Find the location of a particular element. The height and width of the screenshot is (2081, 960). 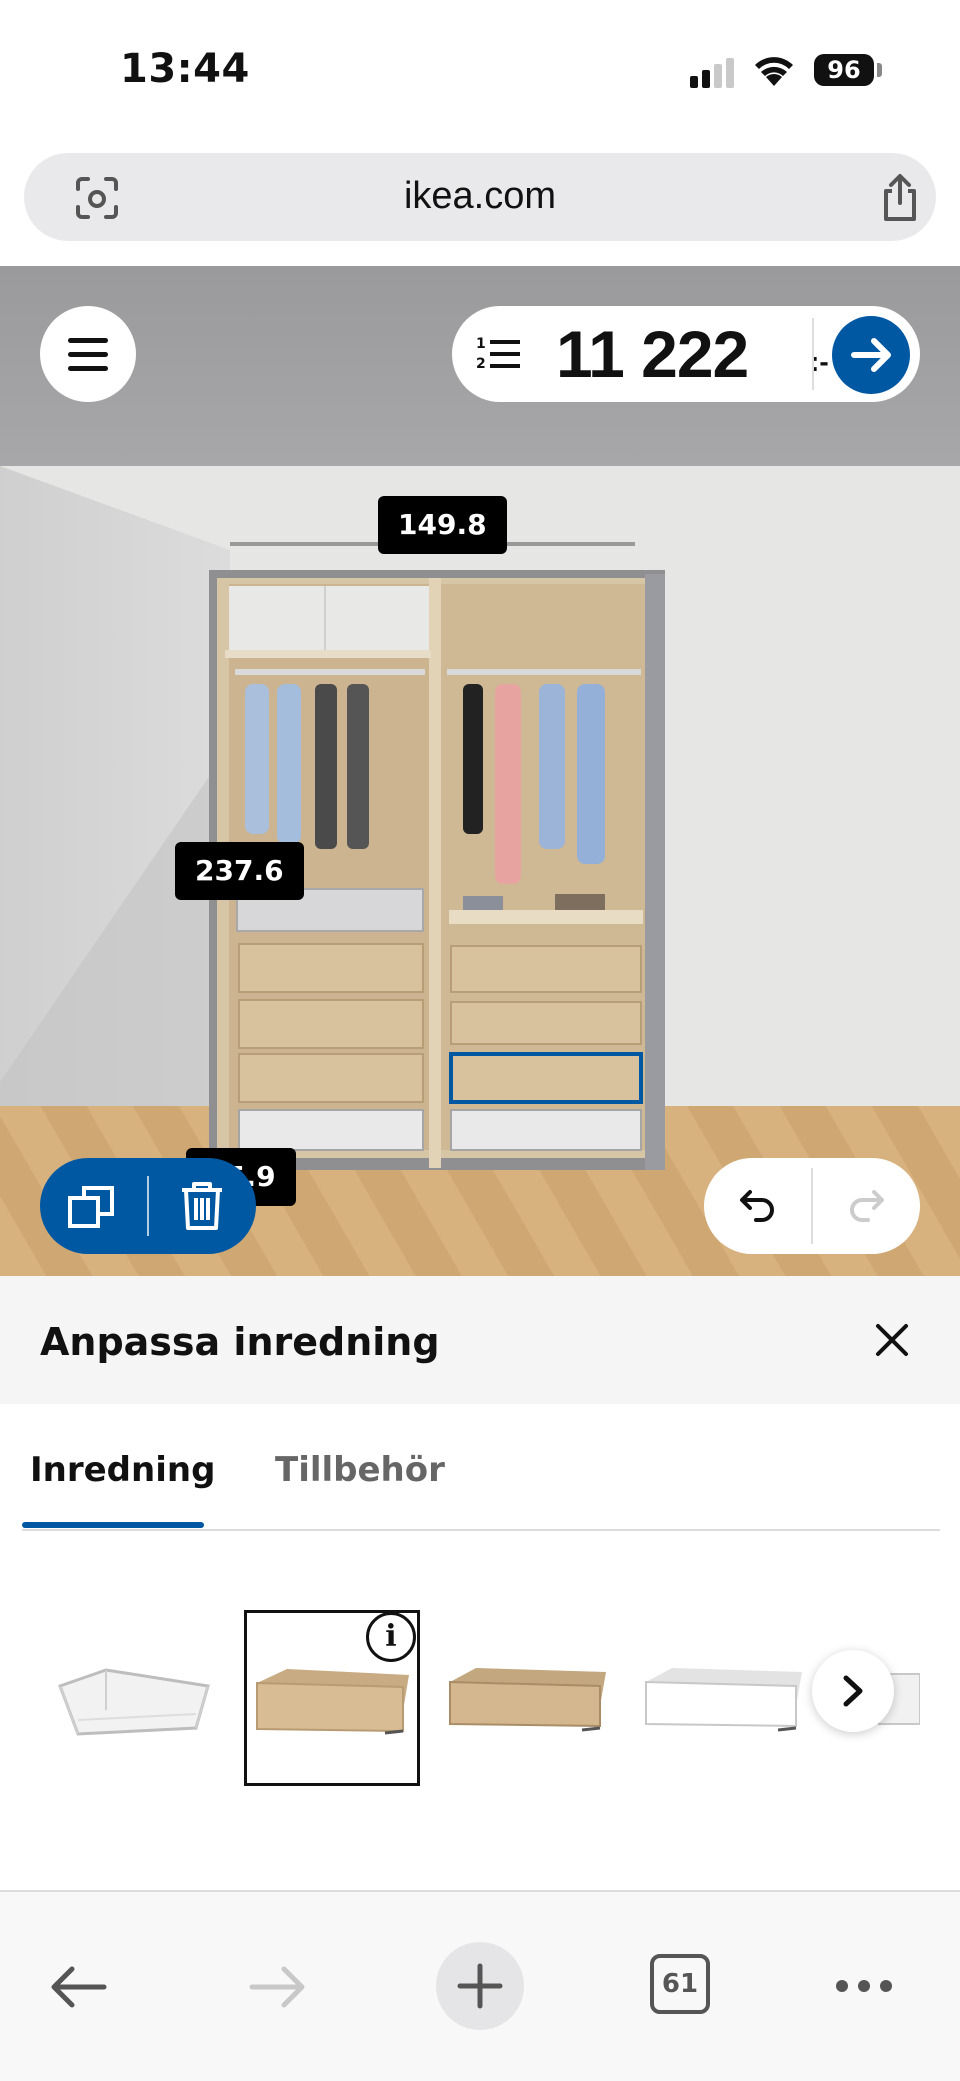

white-drawer-image is located at coordinates (723, 1700).